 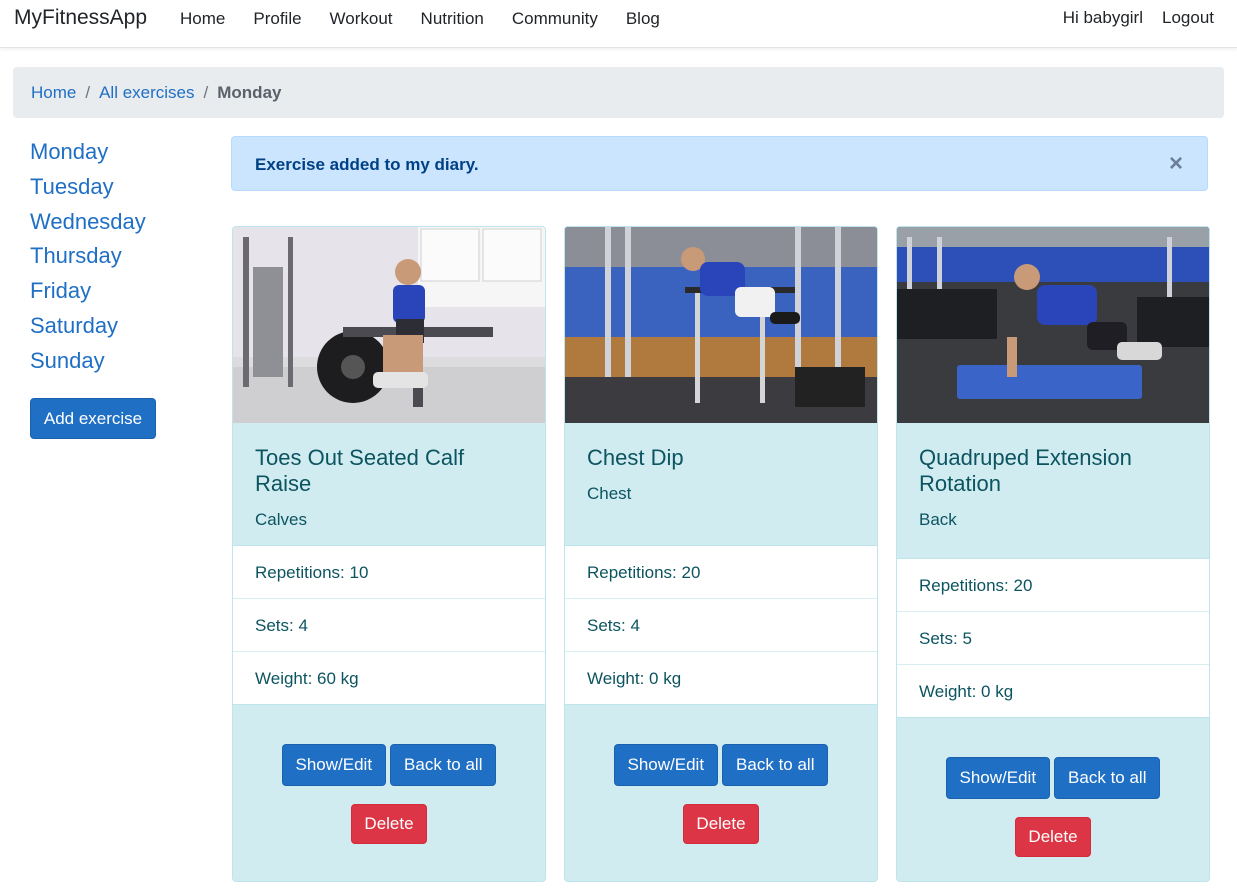 What do you see at coordinates (93, 418) in the screenshot?
I see `add-exercise-button: Add exercise` at bounding box center [93, 418].